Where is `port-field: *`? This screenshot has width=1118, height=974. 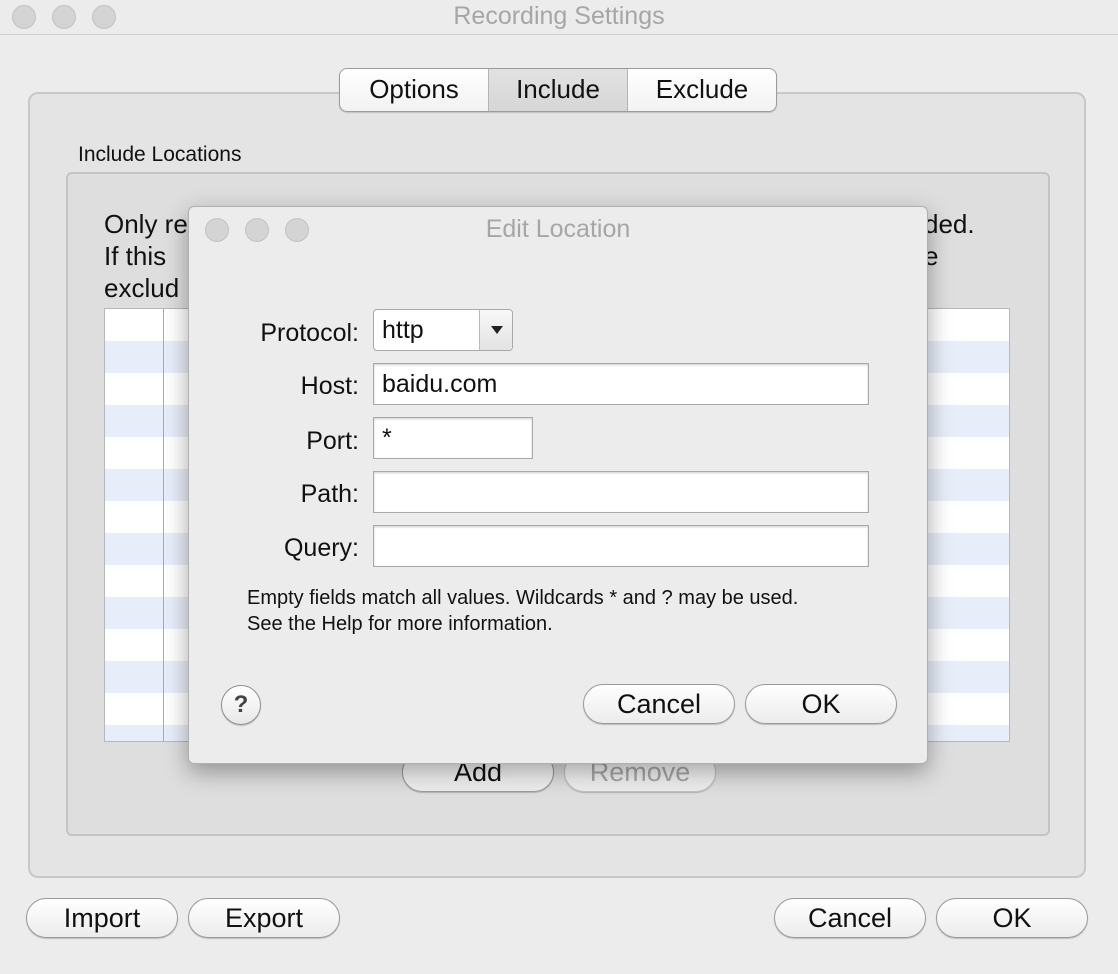 port-field: * is located at coordinates (453, 438).